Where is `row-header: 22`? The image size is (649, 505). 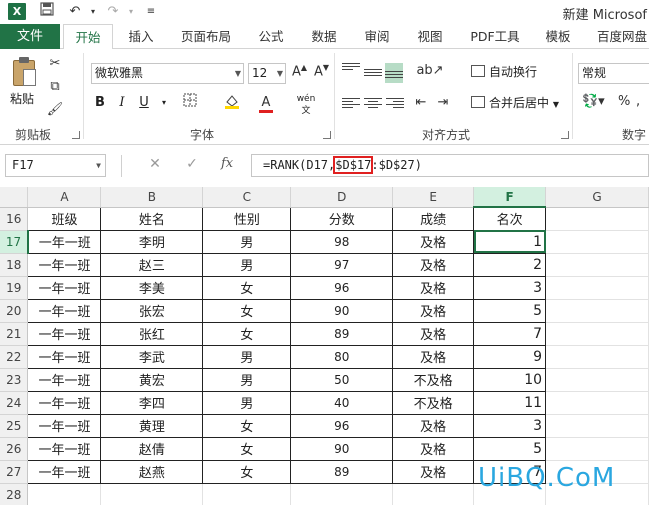 row-header: 22 is located at coordinates (14, 357).